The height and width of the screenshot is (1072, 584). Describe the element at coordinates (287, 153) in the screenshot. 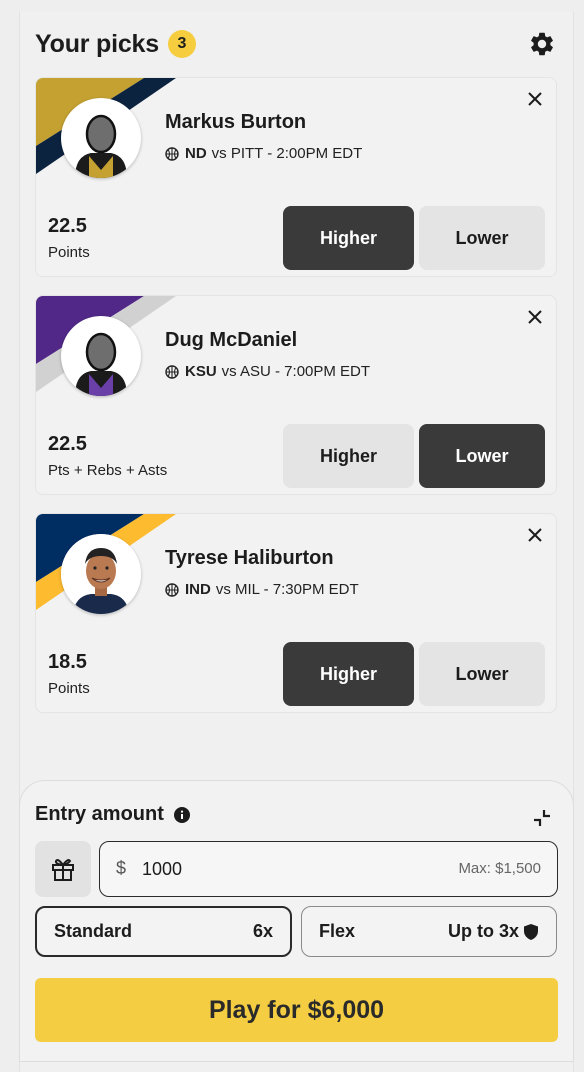

I see `game-time: vs PITT - 2:00PM EDT` at that location.